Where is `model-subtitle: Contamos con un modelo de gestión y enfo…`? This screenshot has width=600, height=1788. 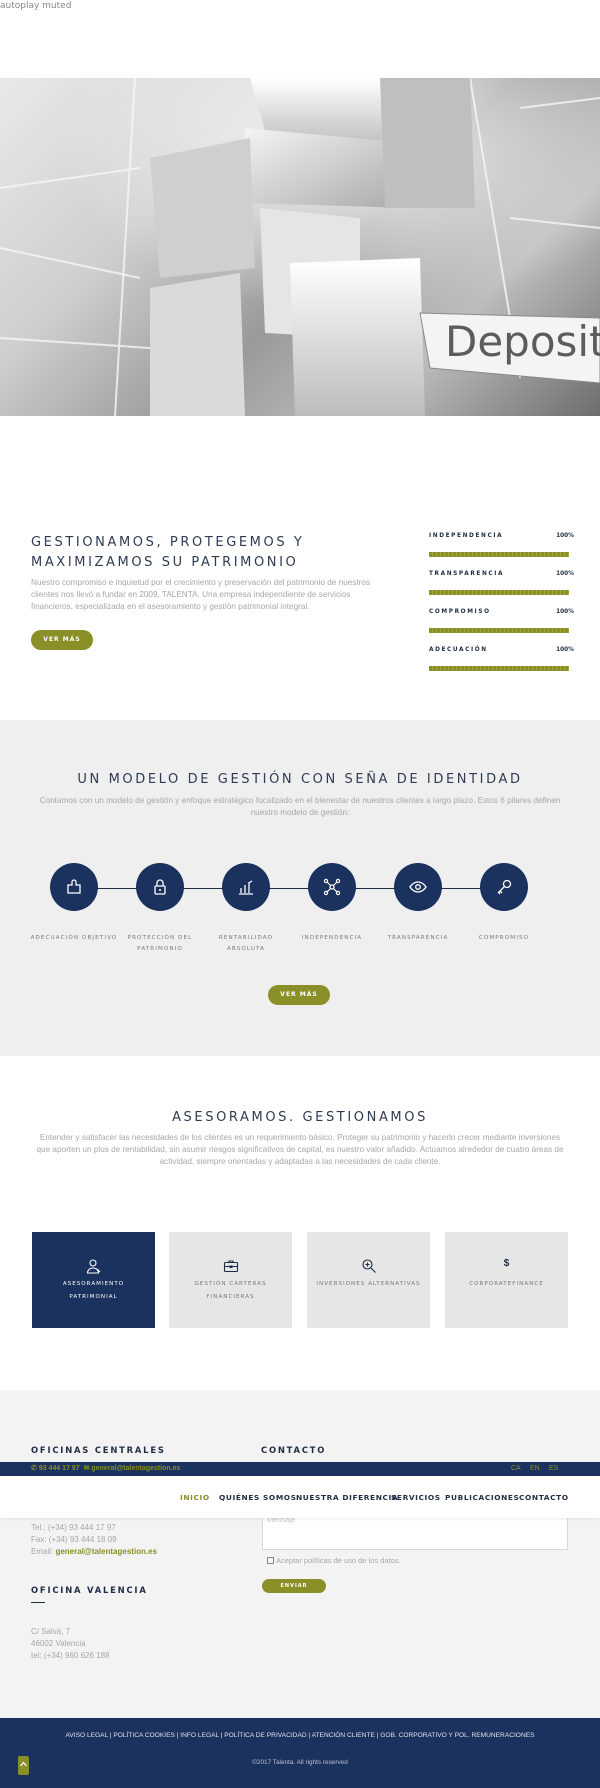 model-subtitle: Contamos con un modelo de gestión y enfo… is located at coordinates (300, 806).